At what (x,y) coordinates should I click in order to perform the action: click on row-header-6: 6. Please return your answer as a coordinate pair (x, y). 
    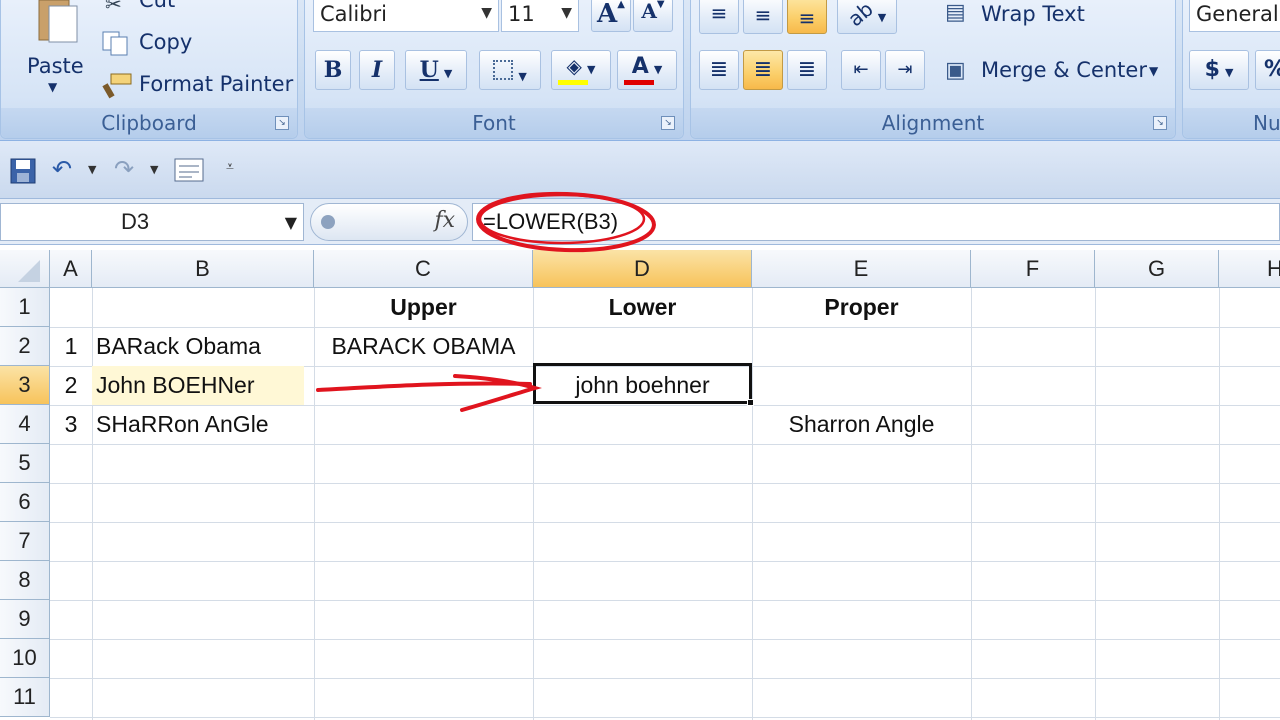
    Looking at the image, I should click on (25, 502).